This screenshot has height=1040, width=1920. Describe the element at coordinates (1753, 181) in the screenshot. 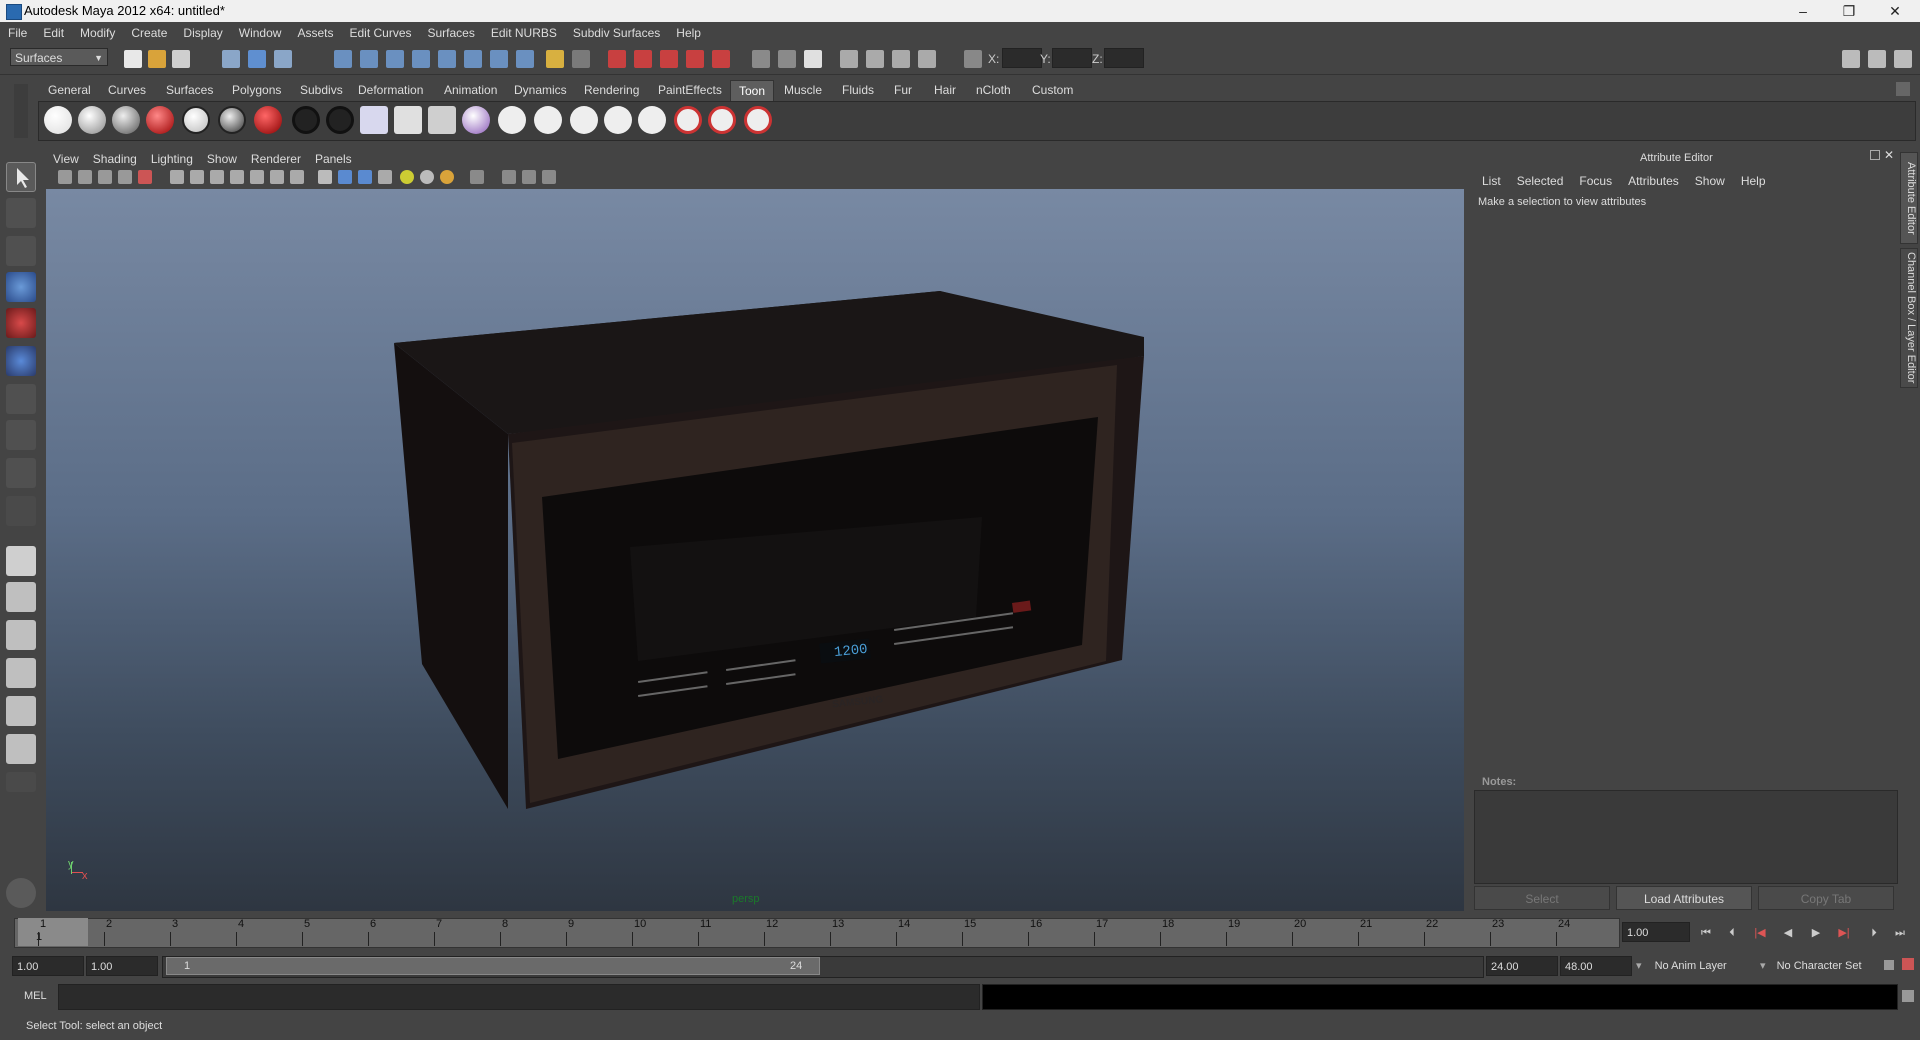

I see `ae-menu-help: Help` at that location.